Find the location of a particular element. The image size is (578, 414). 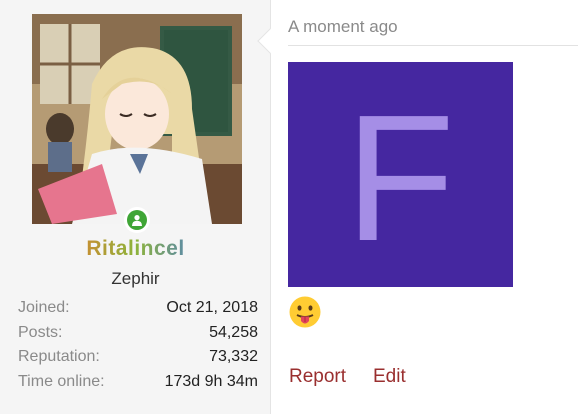

post-timestamp: A moment ago is located at coordinates (343, 27).